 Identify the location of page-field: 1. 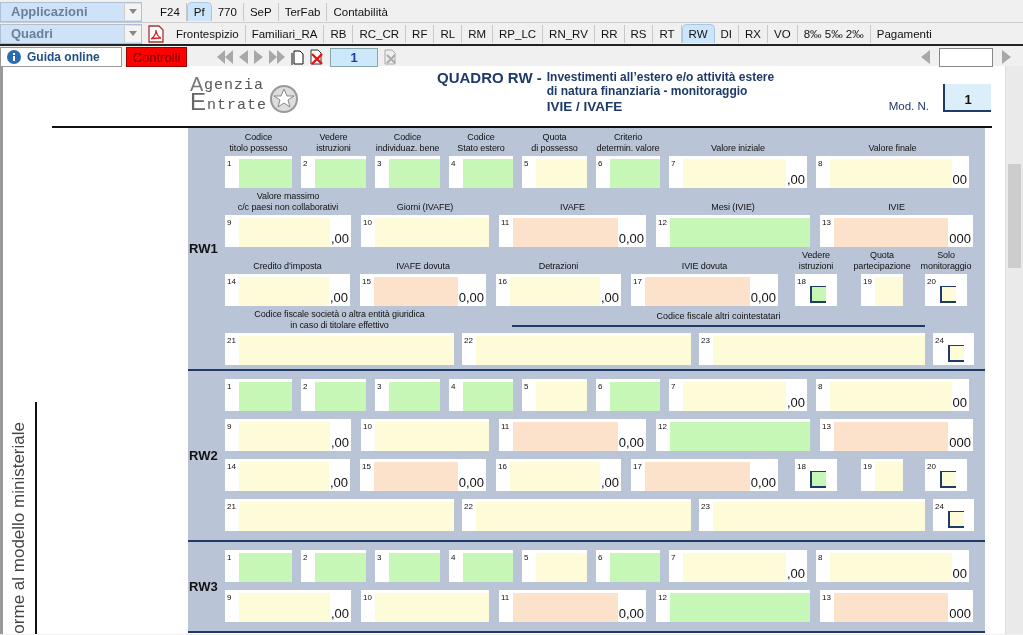
(354, 57).